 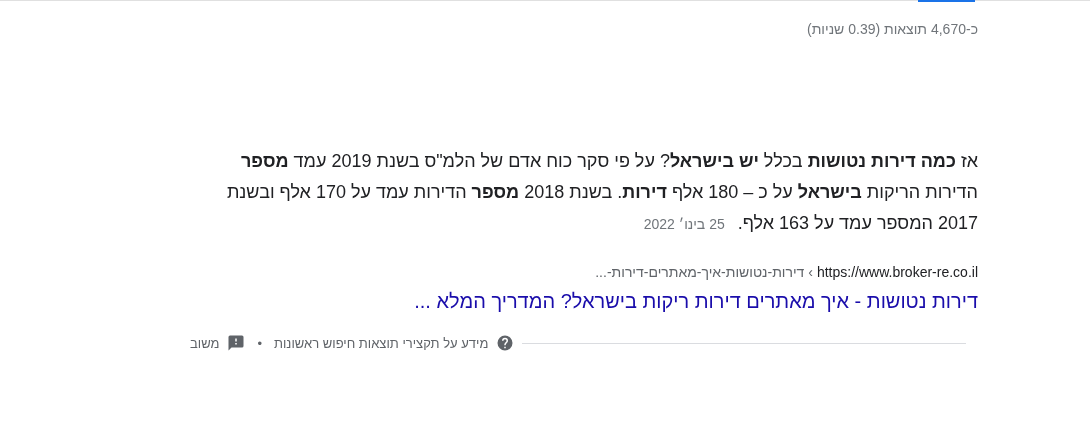 What do you see at coordinates (381, 343) in the screenshot?
I see `about-snippets-link: מידע על תקצירי תוצאות חיפוש ראשונות` at bounding box center [381, 343].